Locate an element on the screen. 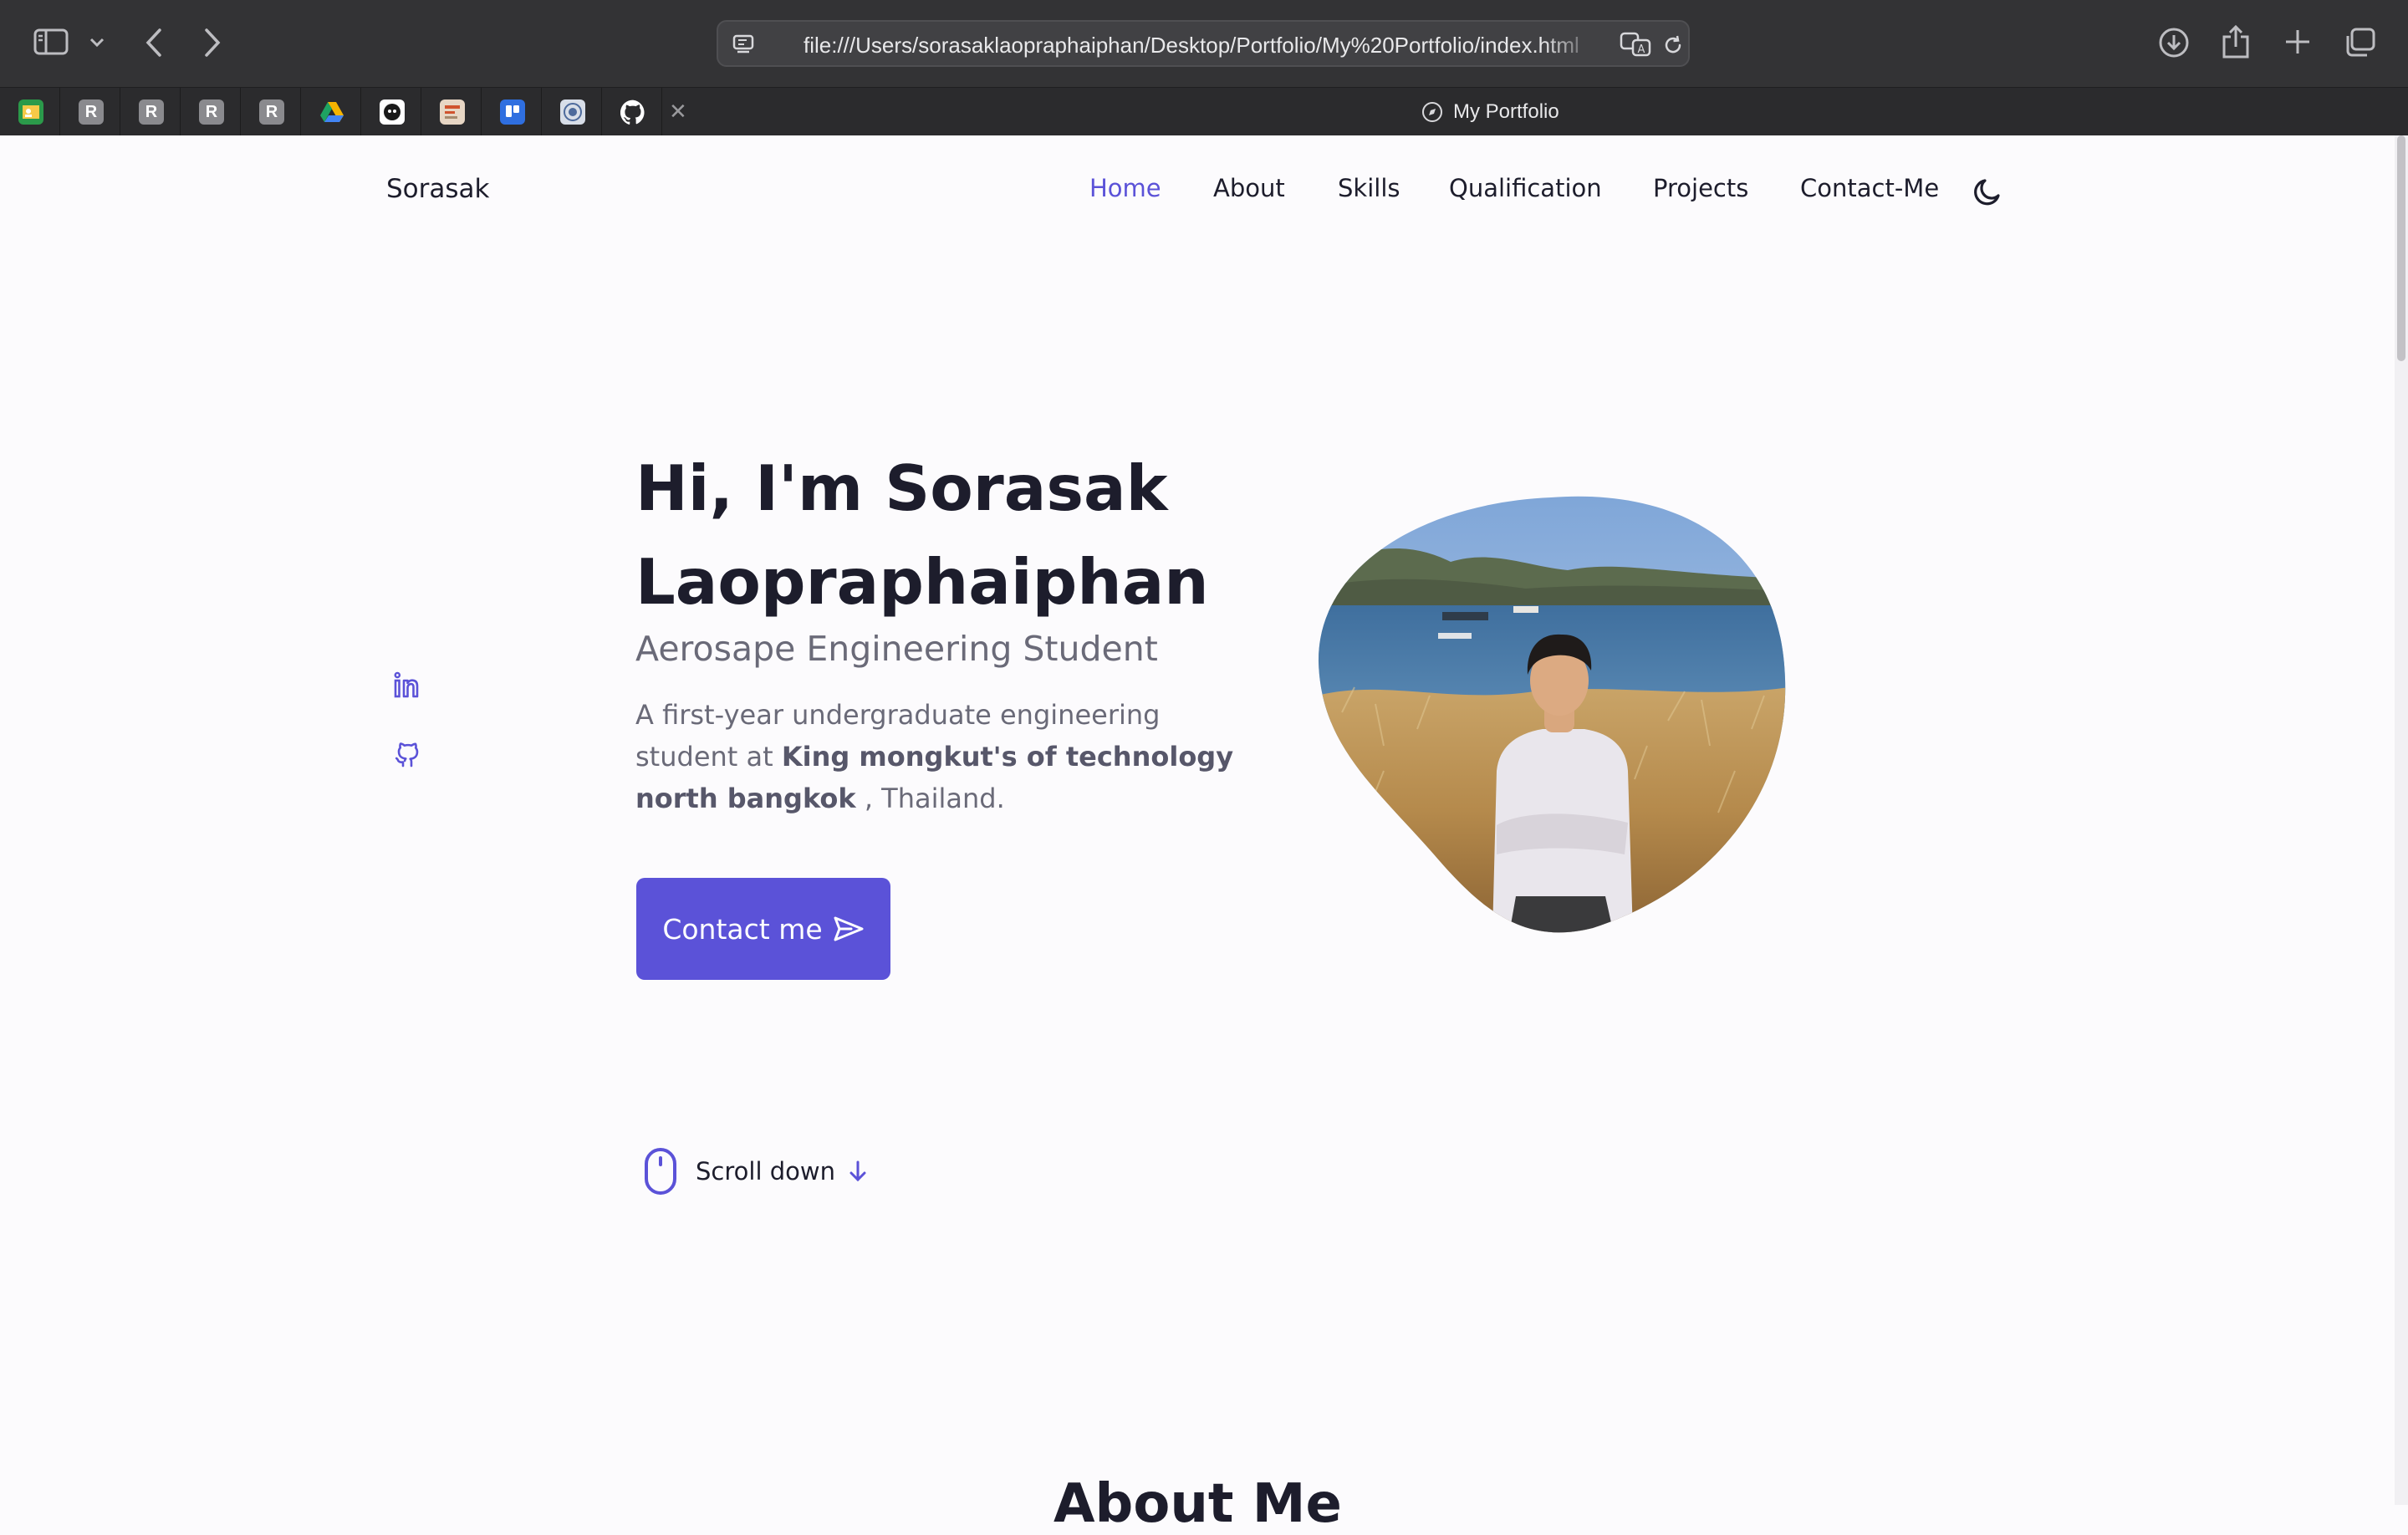  share-icon is located at coordinates (2236, 41).